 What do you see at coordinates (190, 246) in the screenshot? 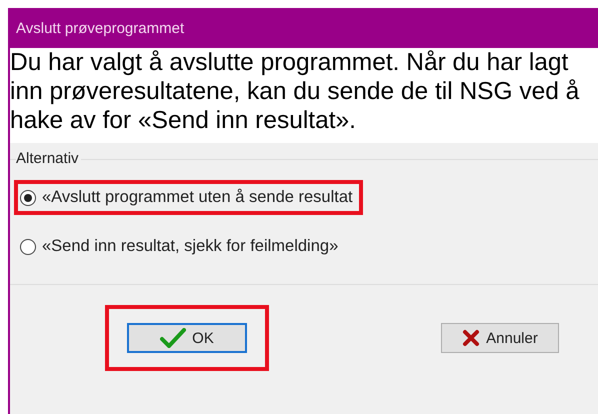
I see `option-label: «Send inn resultat, sjekk for feilmelding»` at bounding box center [190, 246].